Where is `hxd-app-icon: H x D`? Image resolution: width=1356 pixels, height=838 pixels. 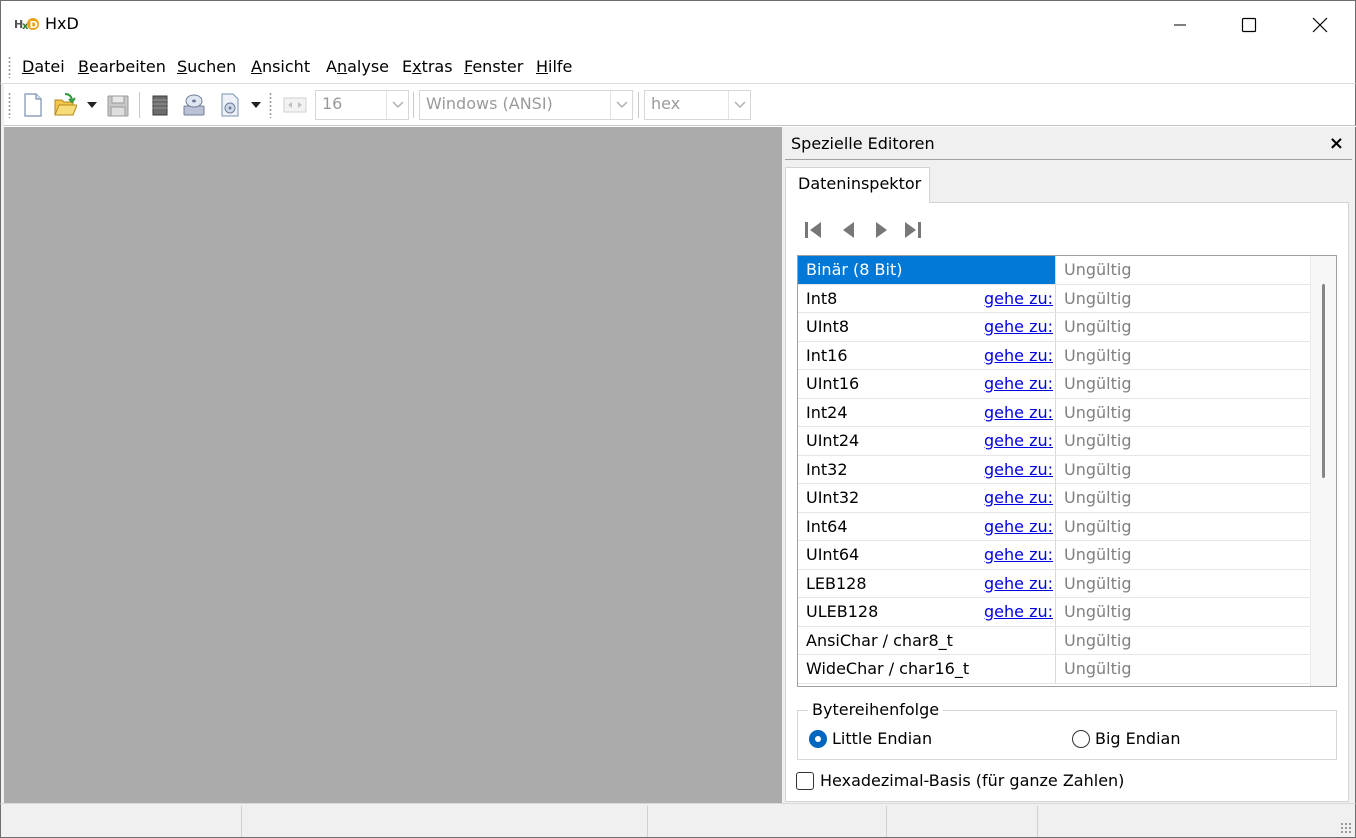 hxd-app-icon: H x D is located at coordinates (26, 25).